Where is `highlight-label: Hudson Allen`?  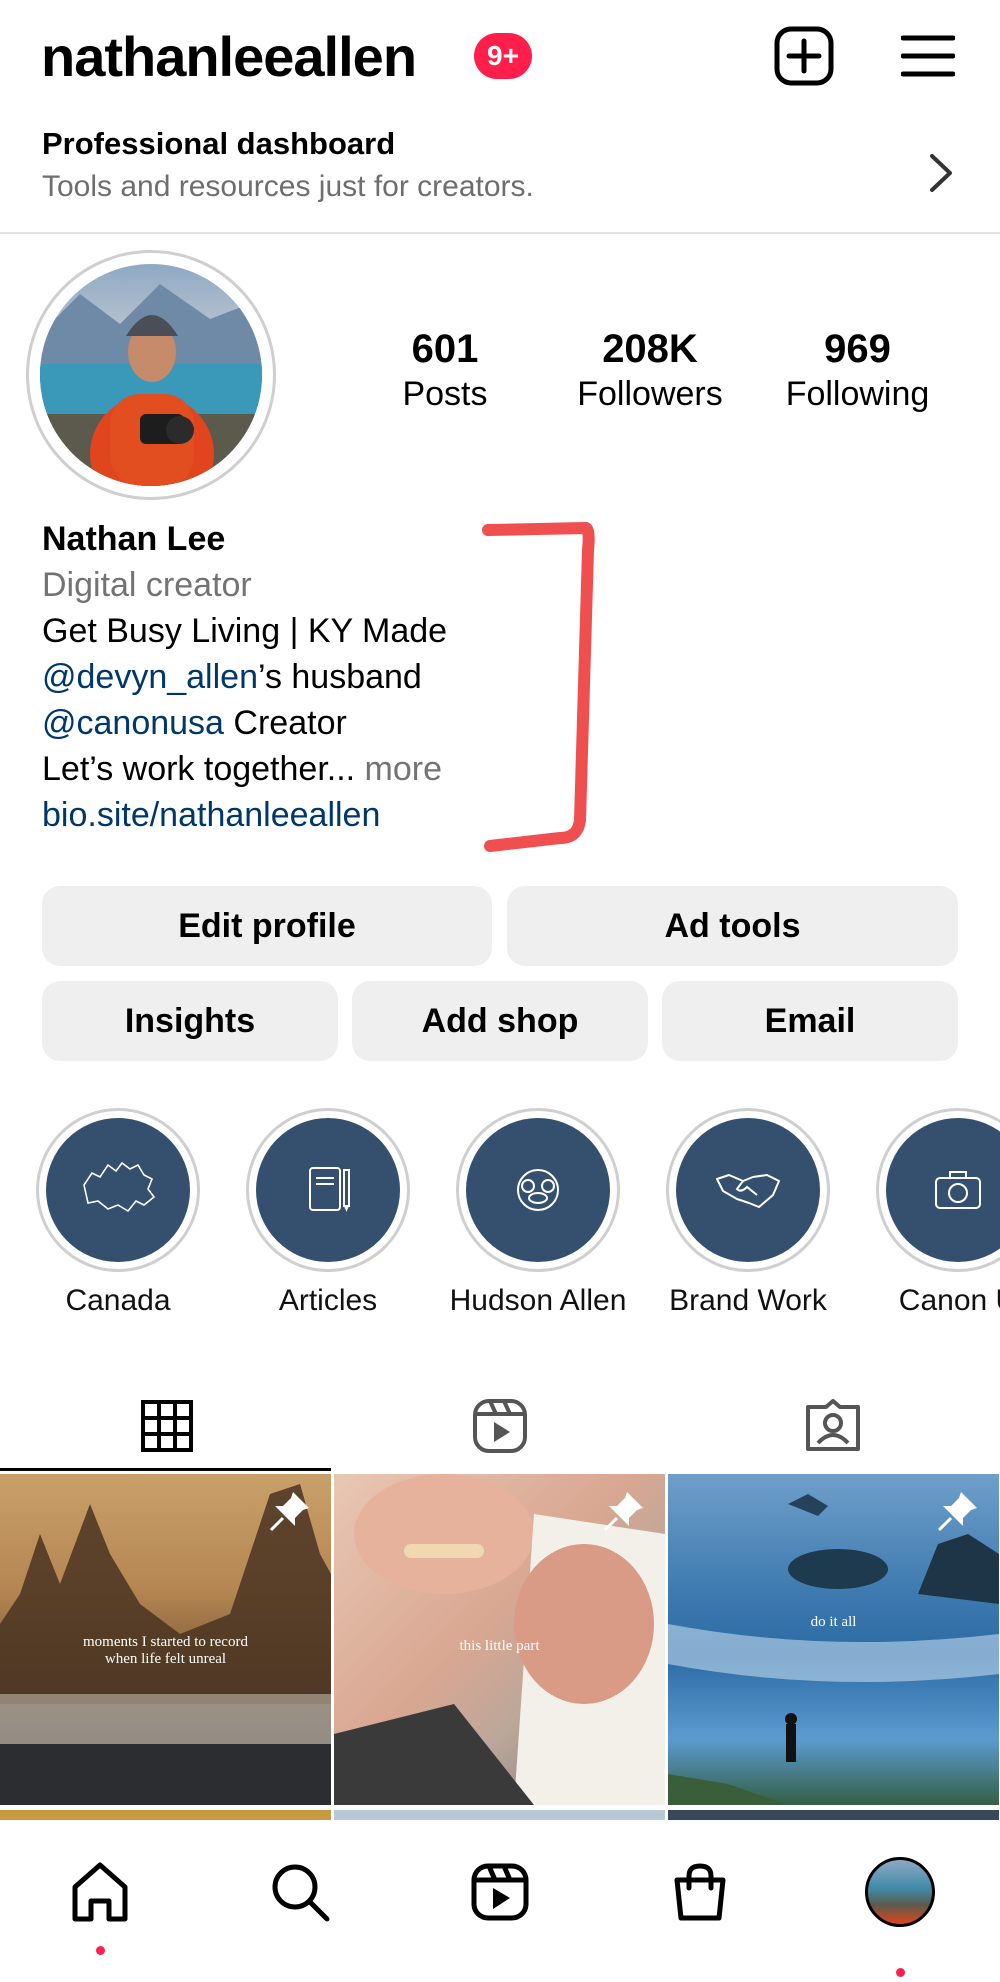 highlight-label: Hudson Allen is located at coordinates (538, 1300).